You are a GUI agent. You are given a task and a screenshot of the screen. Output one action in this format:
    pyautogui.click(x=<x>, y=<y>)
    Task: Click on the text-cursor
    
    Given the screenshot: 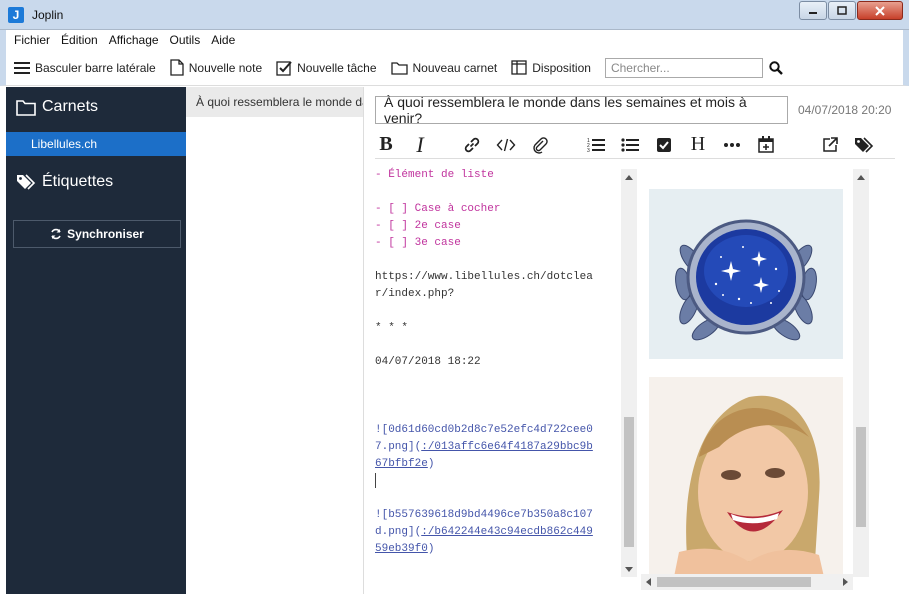 What is the action you would take?
    pyautogui.click(x=375, y=480)
    